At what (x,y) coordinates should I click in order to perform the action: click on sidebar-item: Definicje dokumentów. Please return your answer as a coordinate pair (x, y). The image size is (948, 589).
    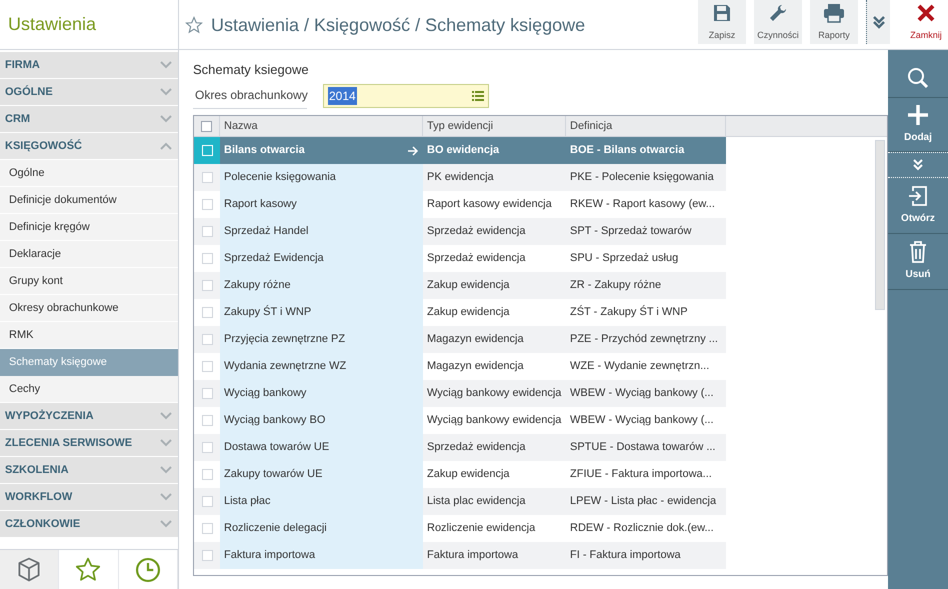
    Looking at the image, I should click on (89, 200).